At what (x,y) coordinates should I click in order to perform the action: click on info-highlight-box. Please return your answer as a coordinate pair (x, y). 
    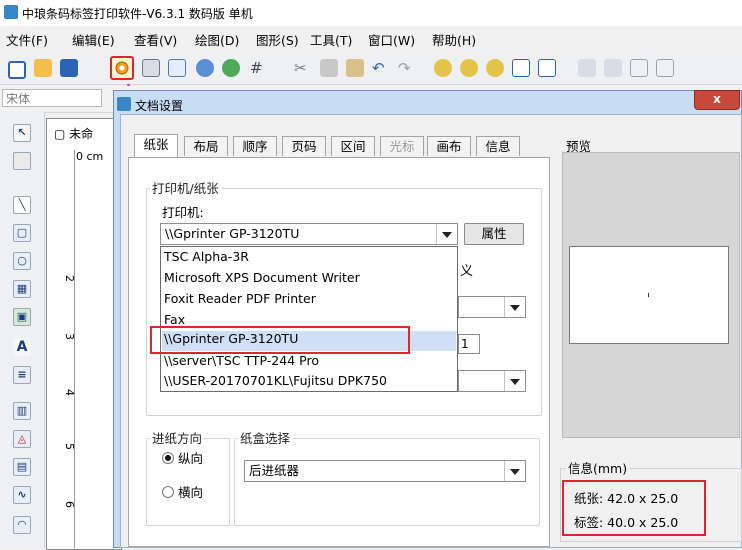
    Looking at the image, I should click on (634, 508).